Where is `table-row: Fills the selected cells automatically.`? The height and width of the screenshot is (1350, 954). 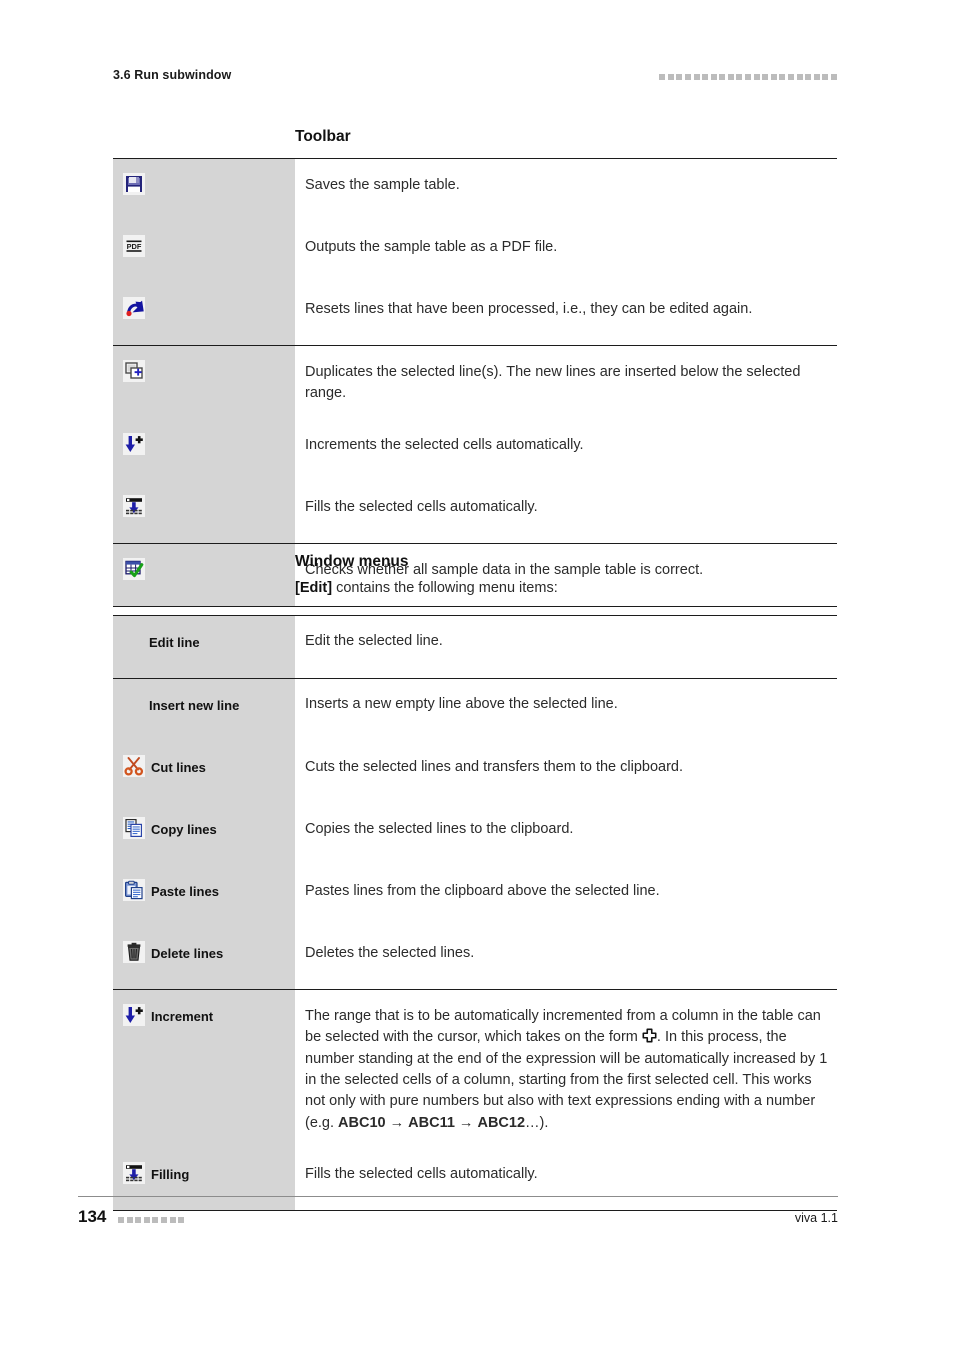
table-row: Fills the selected cells automatically. is located at coordinates (475, 512).